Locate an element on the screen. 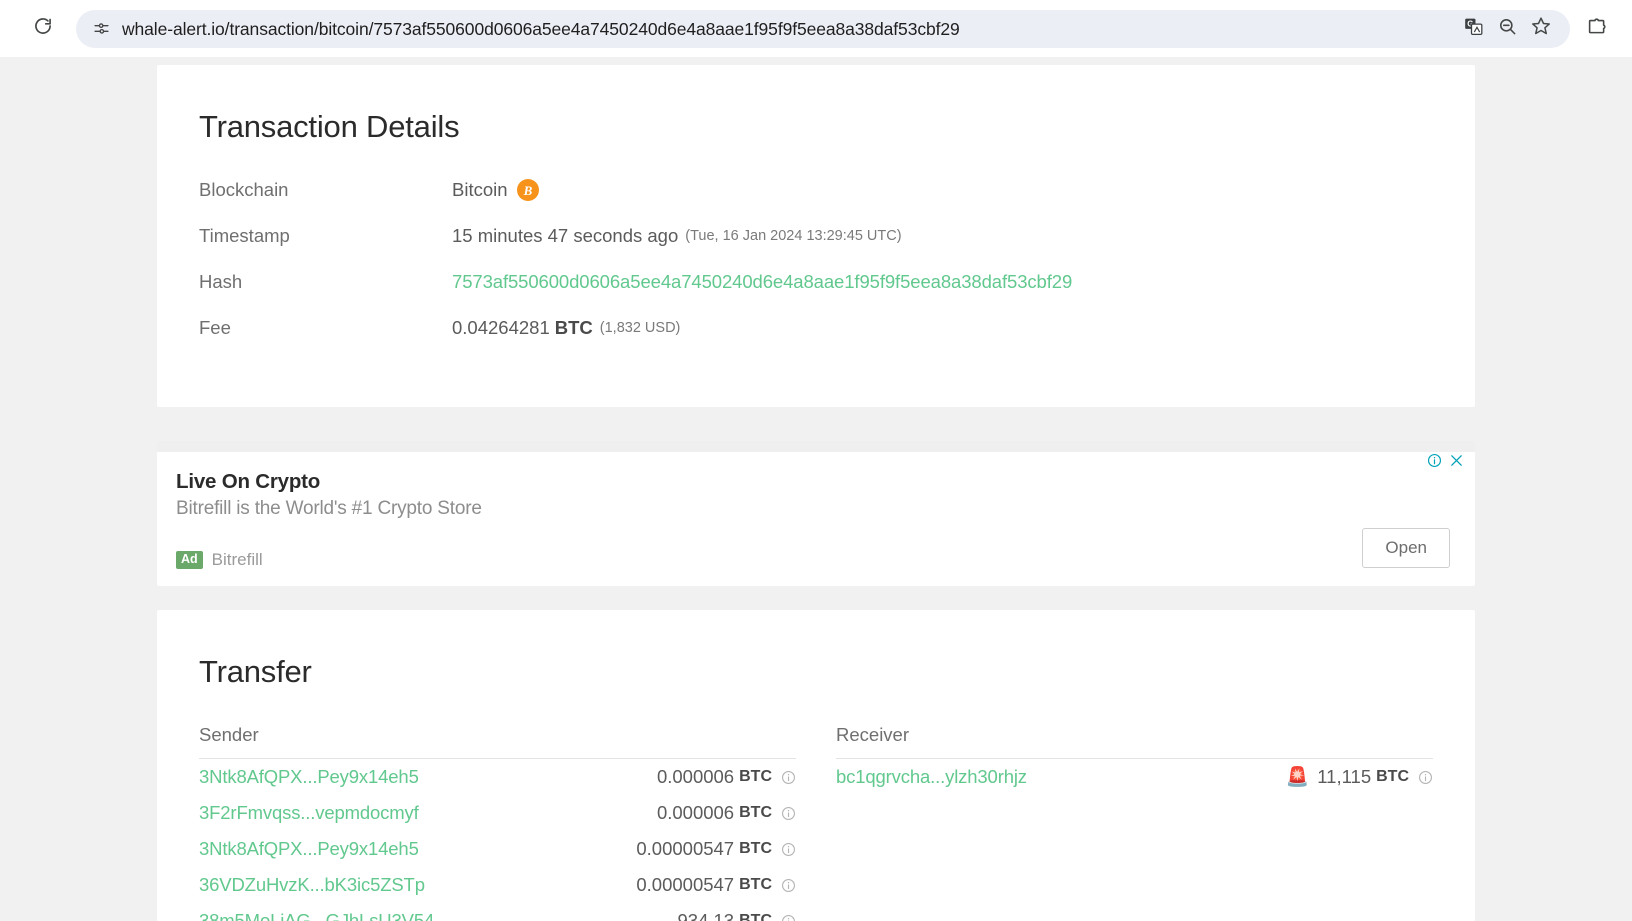 This screenshot has height=921, width=1632. reload-button is located at coordinates (43, 29).